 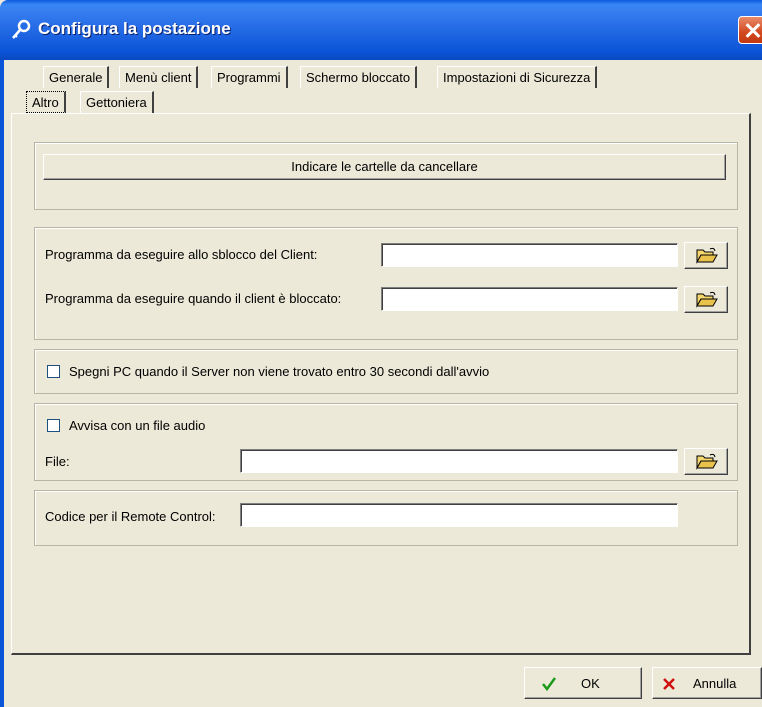 I want to click on audio-checkbox, so click(x=53, y=425).